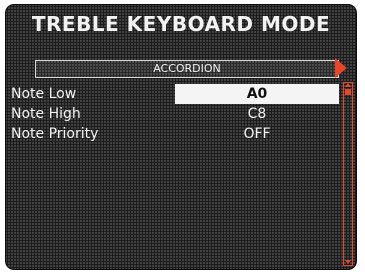 Image resolution: width=365 pixels, height=276 pixels. I want to click on setting-row-note-priority: Note Priority OFF, so click(172, 134).